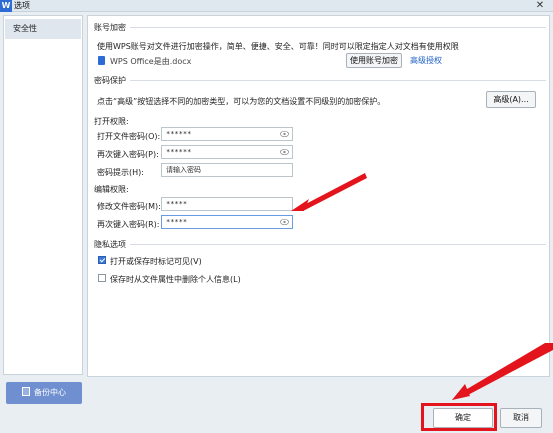  I want to click on password-protection-description: 点击“高级”按钮选择不同的加密类型，可以为您的文档设置不同级别的加密保护。, so click(241, 101).